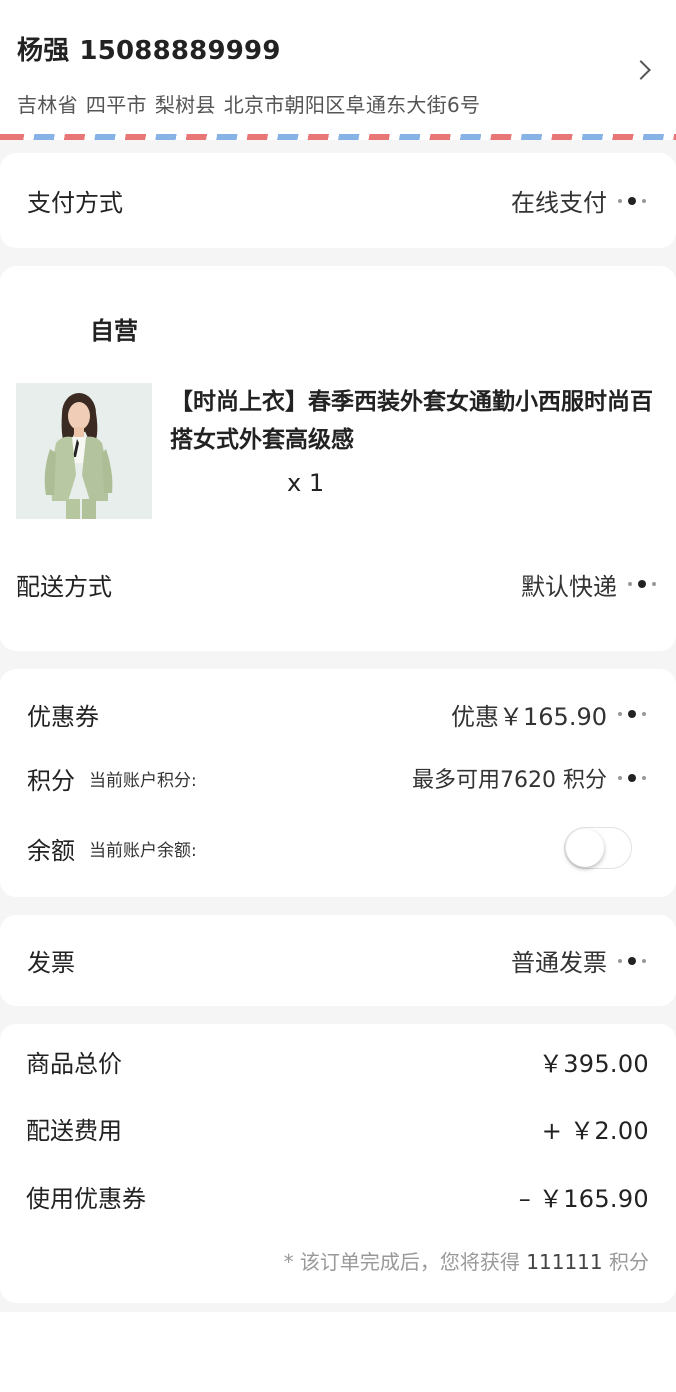 This screenshot has height=1392, width=676. What do you see at coordinates (338, 848) in the screenshot?
I see `balance-row: 余额 当前账户余额:` at bounding box center [338, 848].